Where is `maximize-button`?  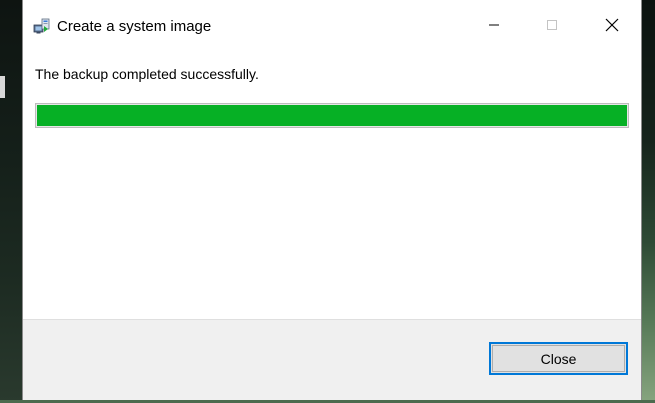
maximize-button is located at coordinates (552, 27).